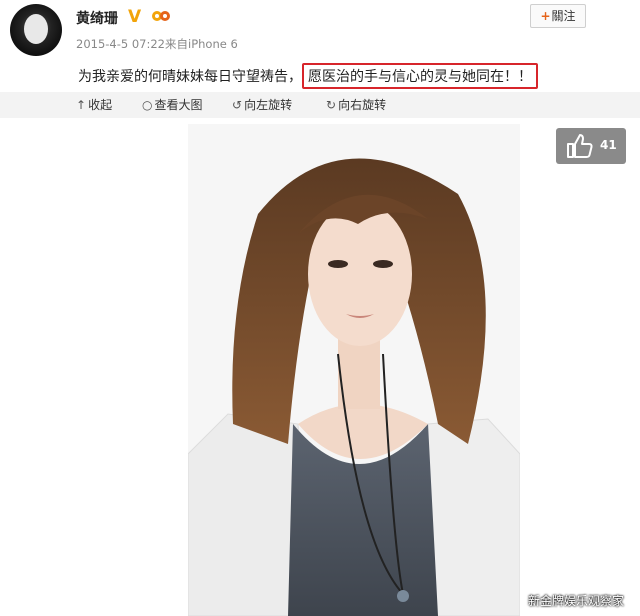 Image resolution: width=640 pixels, height=616 pixels. Describe the element at coordinates (135, 17) in the screenshot. I see `verified-badge-icon: V` at that location.